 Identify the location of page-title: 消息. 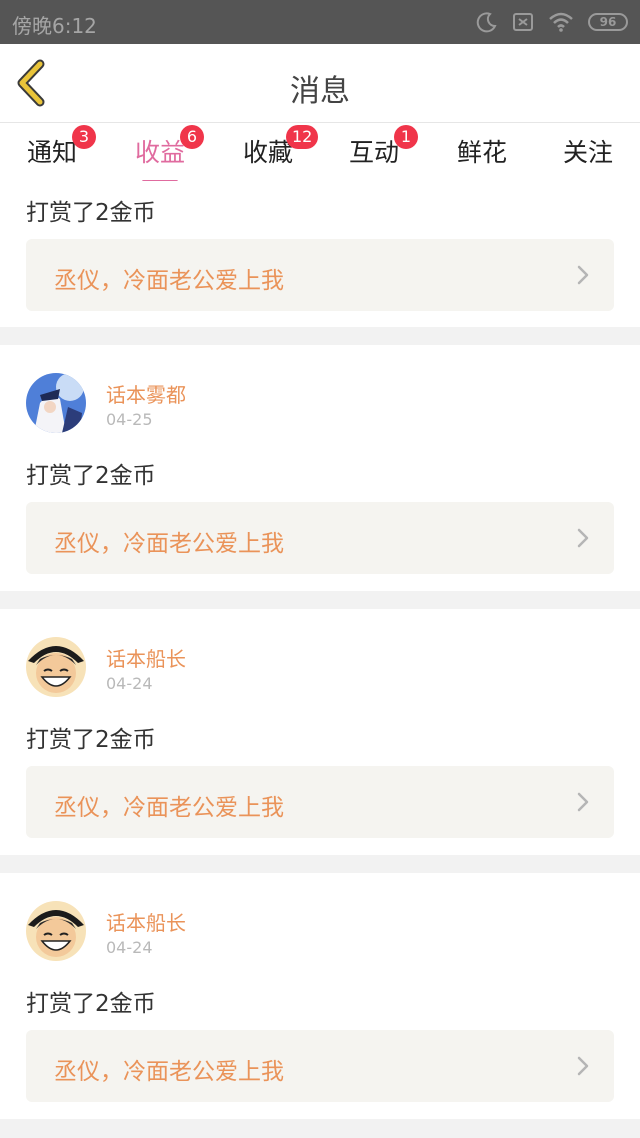
(320, 91).